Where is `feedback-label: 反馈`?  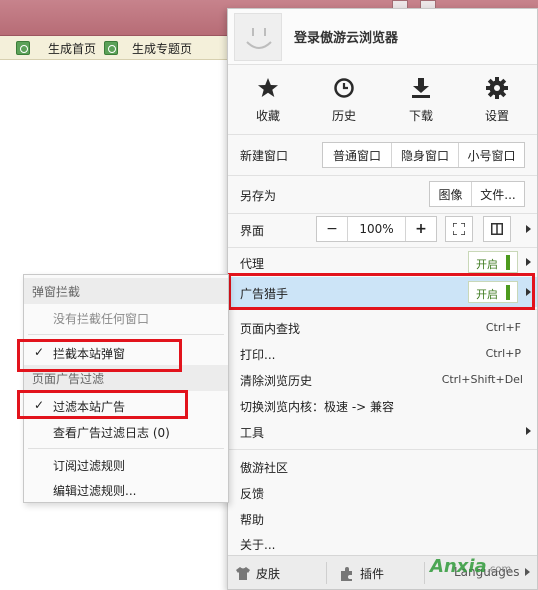 feedback-label: 反馈 is located at coordinates (252, 494).